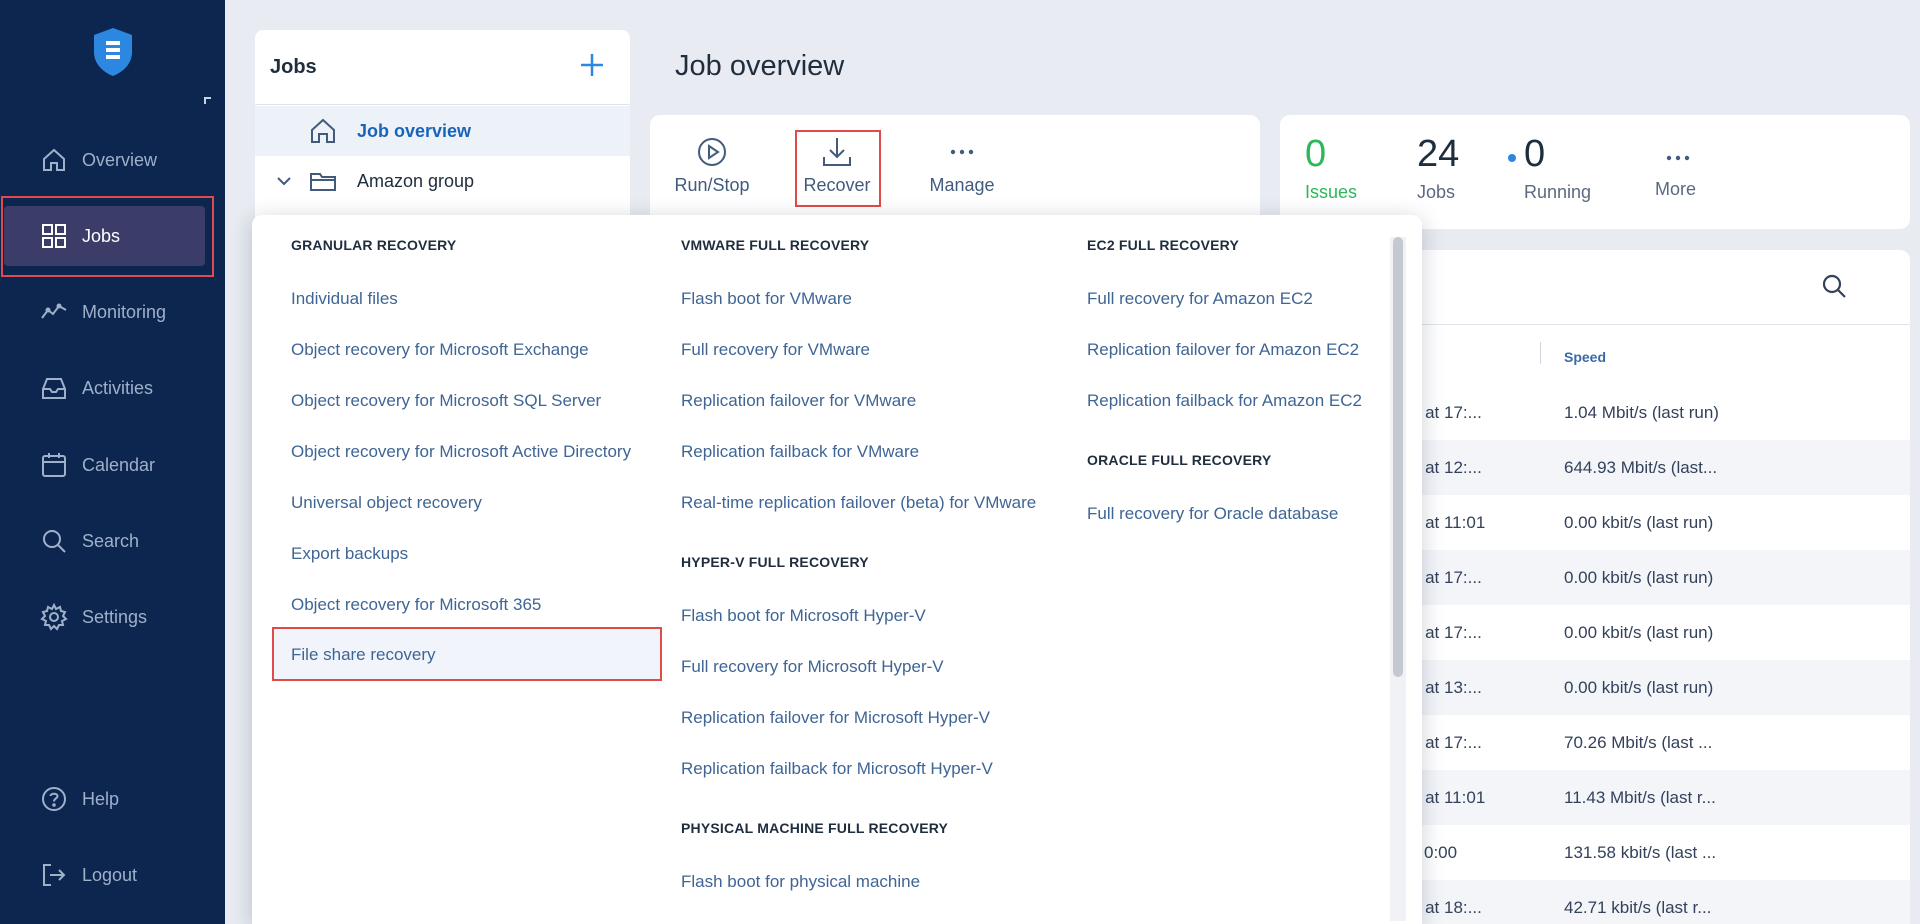 The height and width of the screenshot is (924, 1920). What do you see at coordinates (812, 667) in the screenshot?
I see `menu-item-full-recovery-hyperv: Full recovery for Microsoft Hyper-V` at bounding box center [812, 667].